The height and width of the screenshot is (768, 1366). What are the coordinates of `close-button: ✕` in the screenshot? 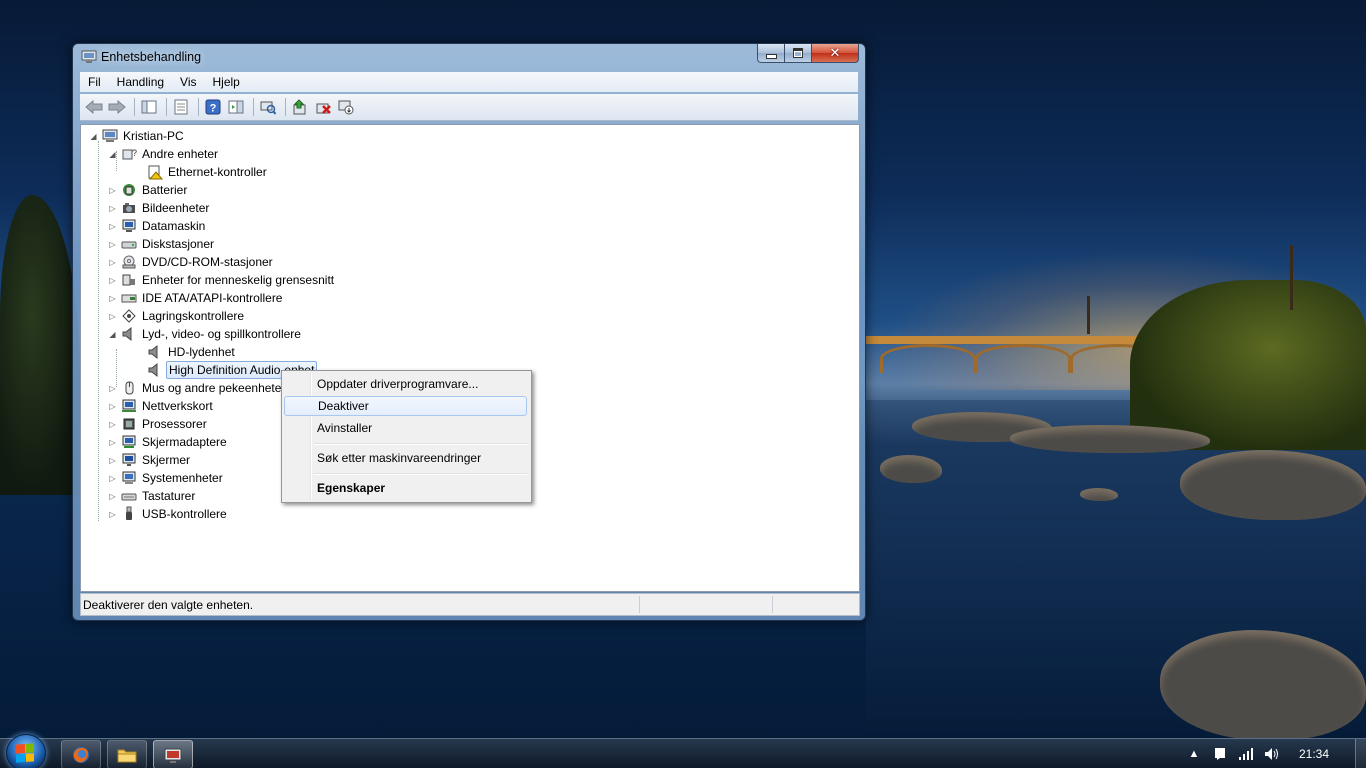 It's located at (835, 53).